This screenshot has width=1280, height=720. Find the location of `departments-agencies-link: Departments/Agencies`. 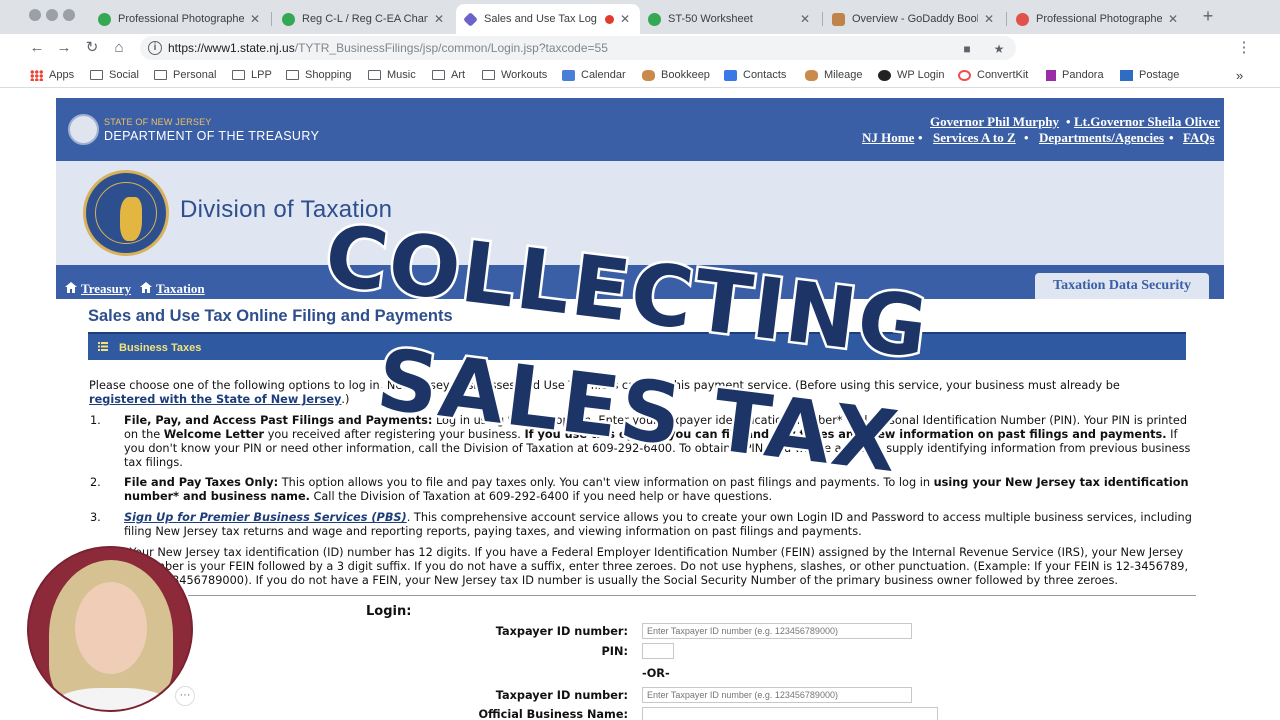

departments-agencies-link: Departments/Agencies is located at coordinates (1101, 138).